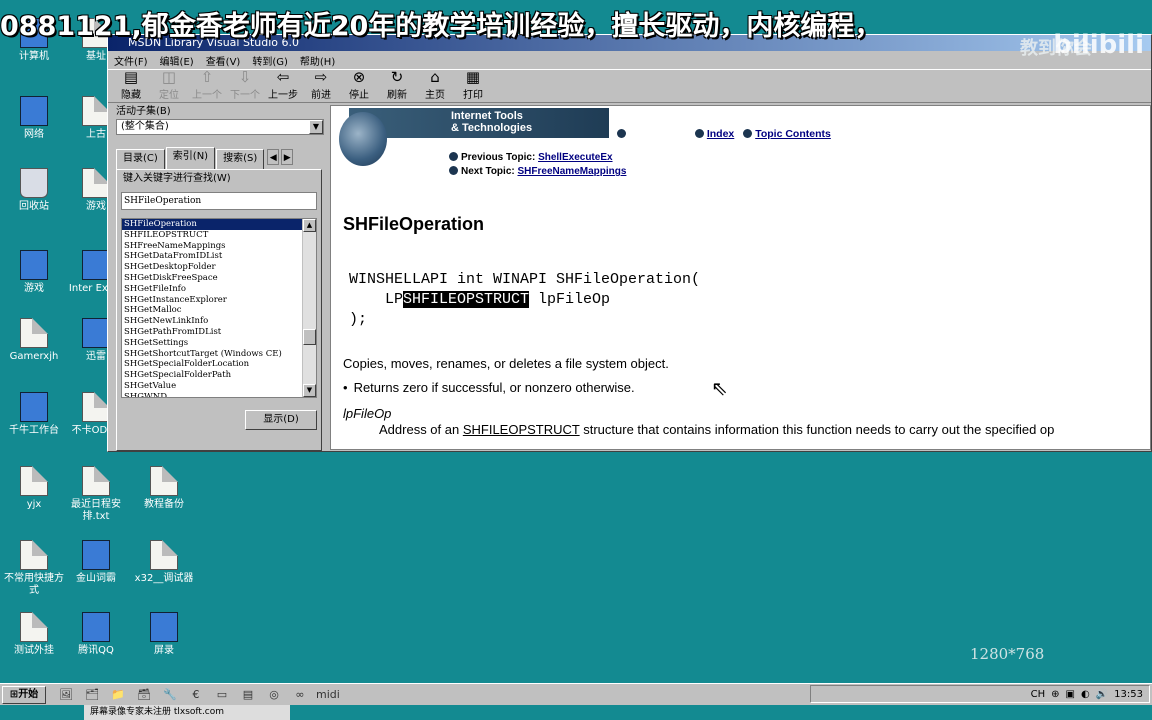 The image size is (1152, 720). What do you see at coordinates (219, 235) in the screenshot?
I see `list-item: SHFILEOPSTRUCT` at bounding box center [219, 235].